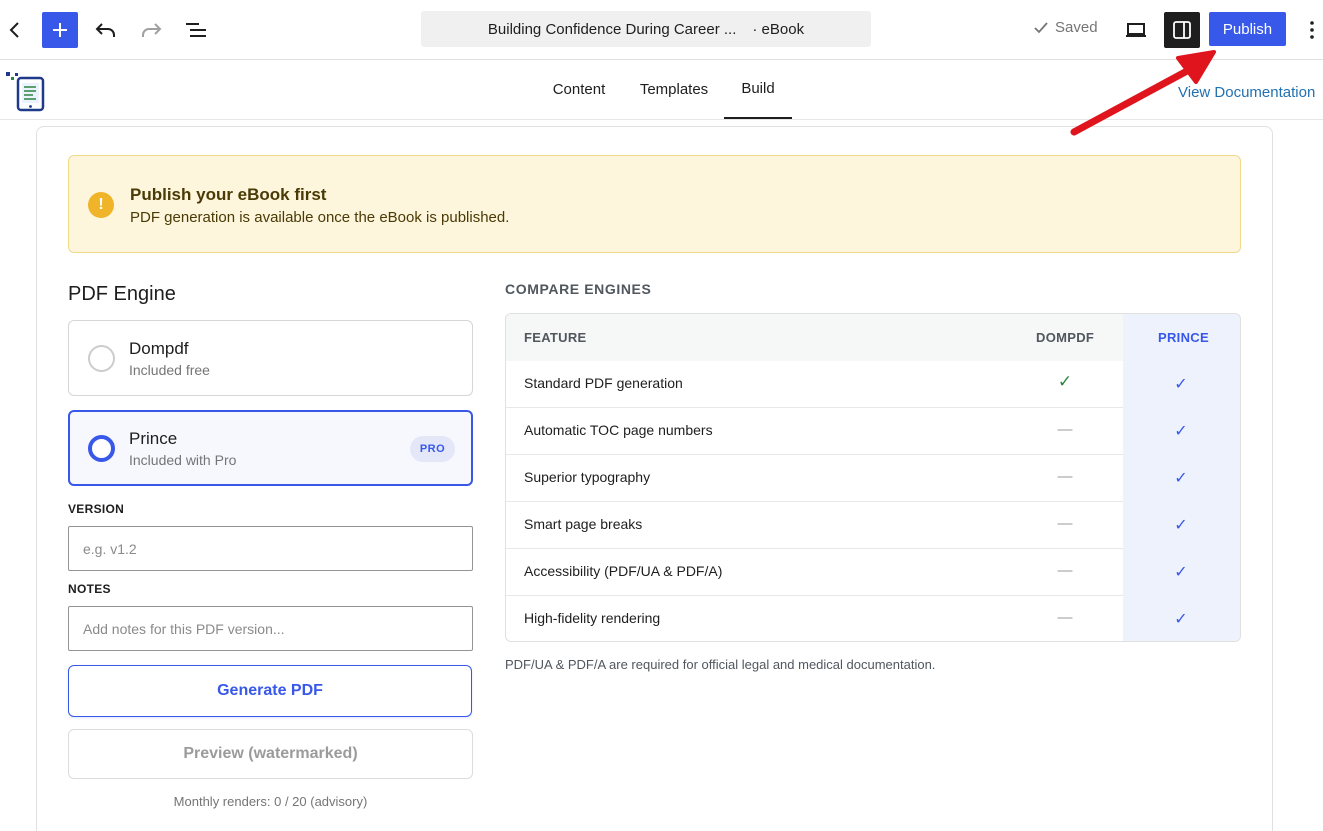 This screenshot has height=831, width=1323. What do you see at coordinates (1182, 30) in the screenshot?
I see `sidebar-icon` at bounding box center [1182, 30].